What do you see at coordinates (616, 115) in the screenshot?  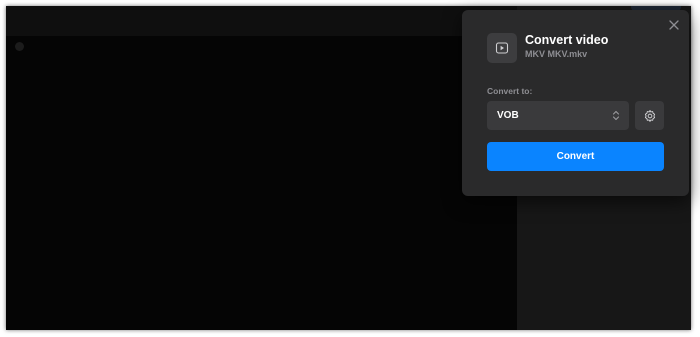 I see `chevron-up-down-icon` at bounding box center [616, 115].